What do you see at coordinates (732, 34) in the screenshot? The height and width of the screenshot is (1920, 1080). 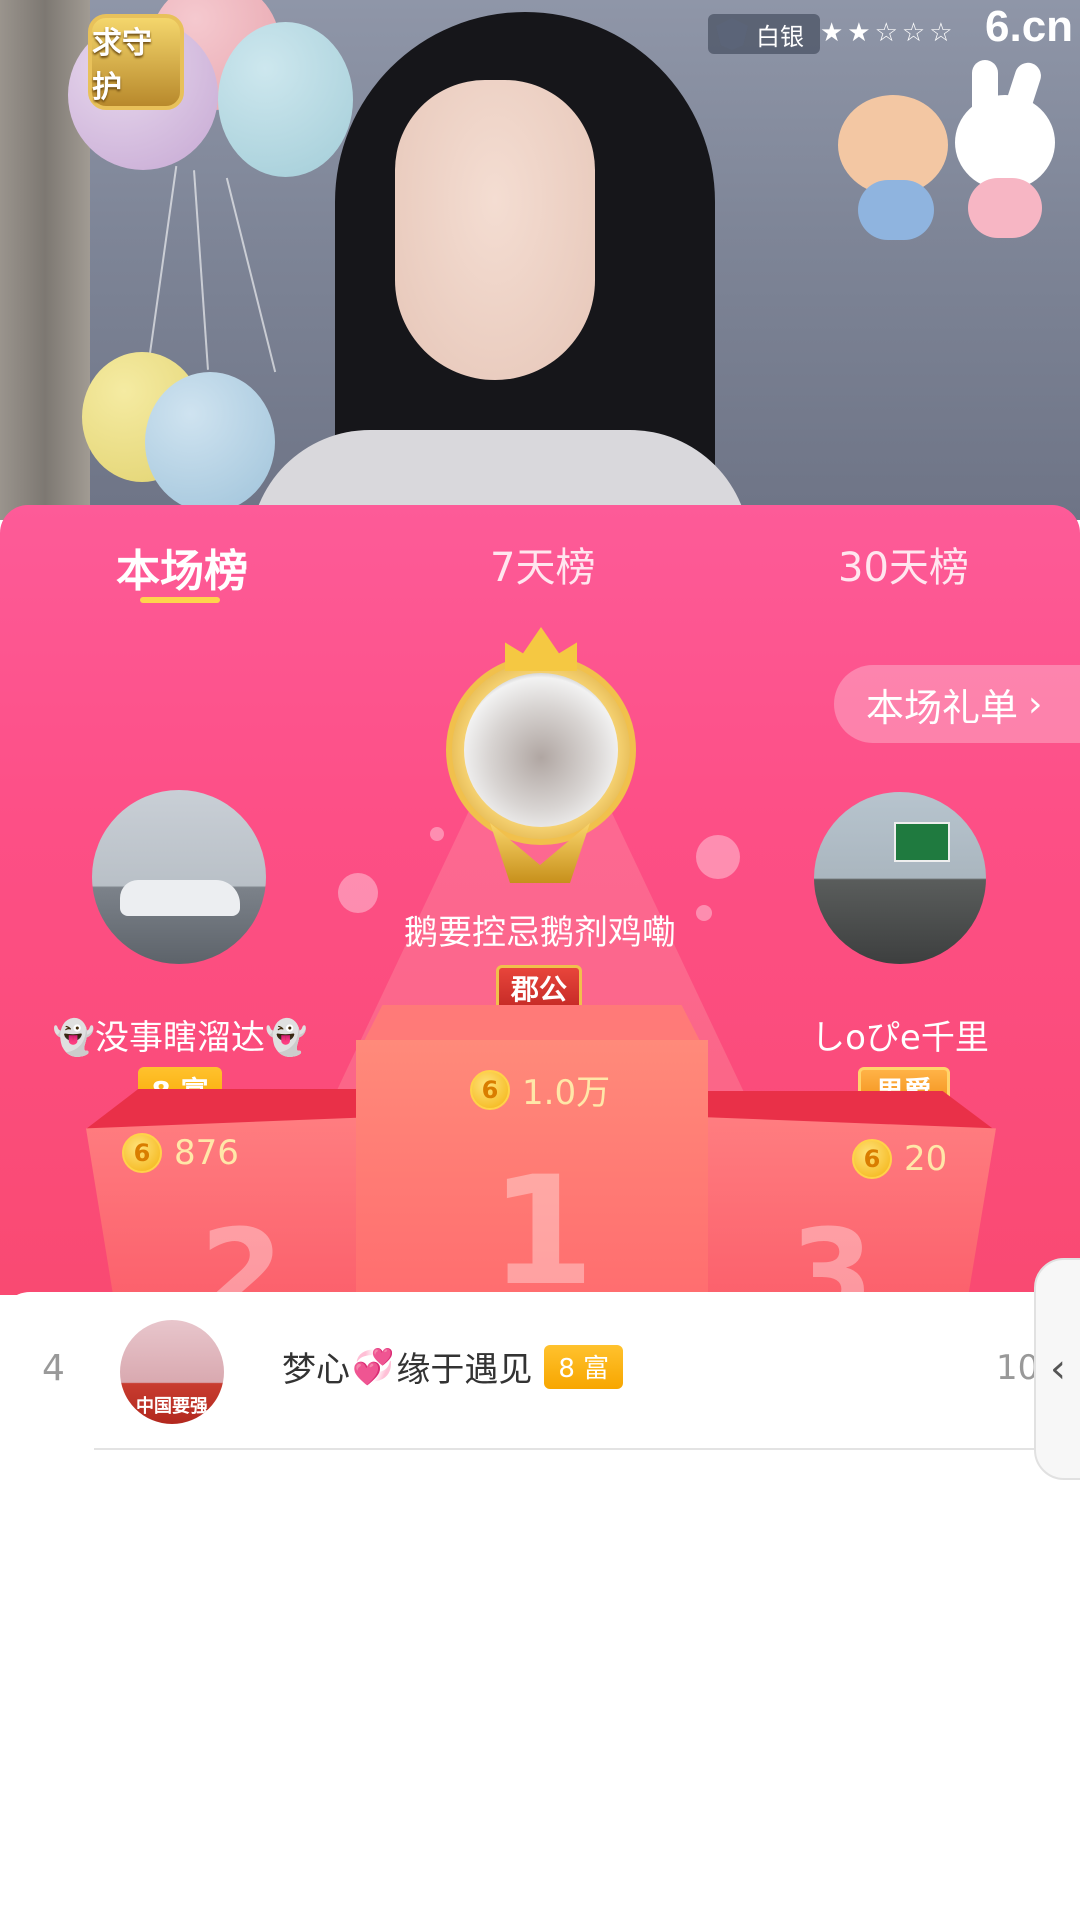 I see `shield-icon` at bounding box center [732, 34].